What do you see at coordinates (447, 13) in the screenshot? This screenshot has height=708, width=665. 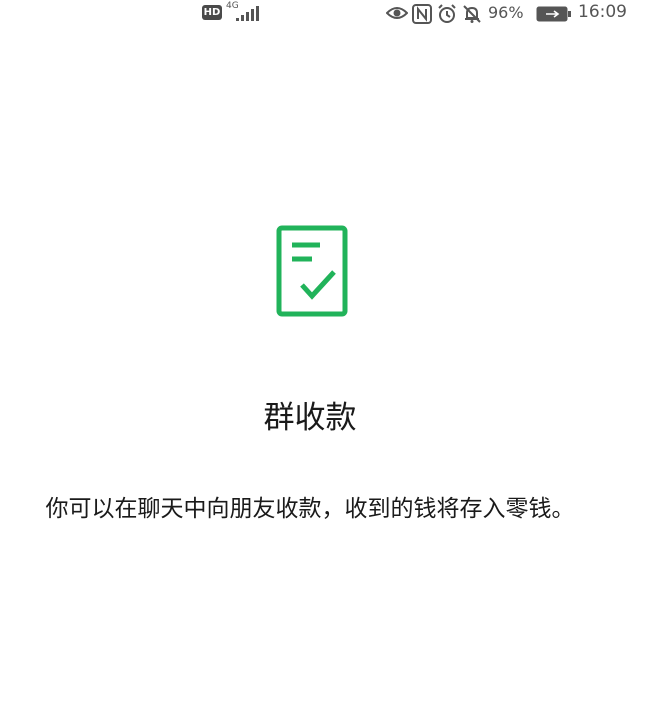 I see `alarm-clock-icon` at bounding box center [447, 13].